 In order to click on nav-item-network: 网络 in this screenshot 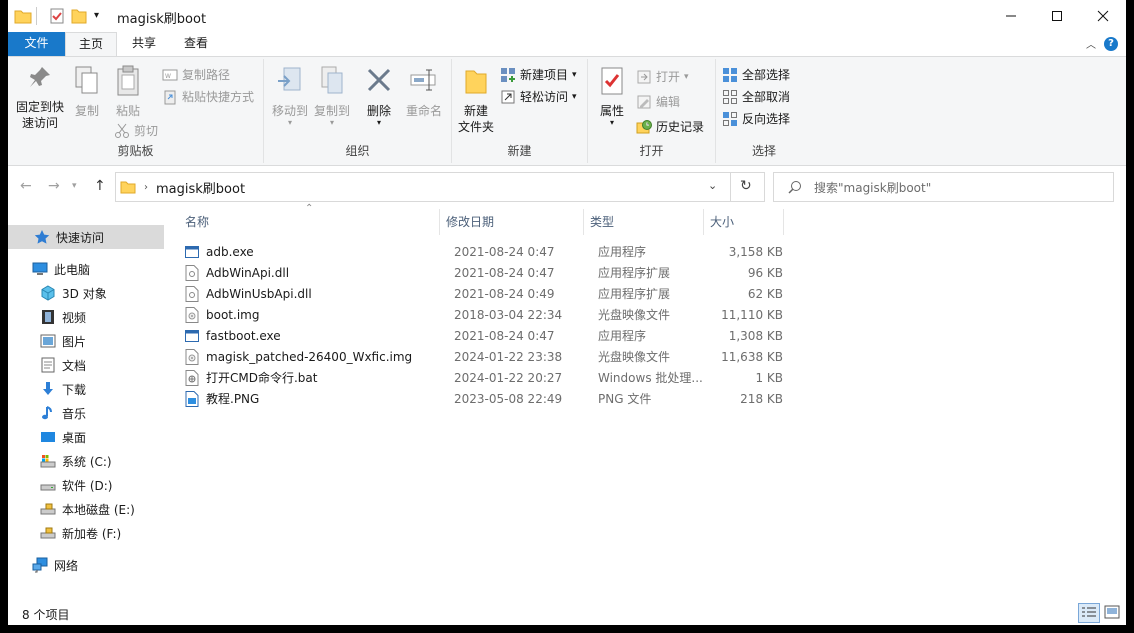, I will do `click(86, 565)`.